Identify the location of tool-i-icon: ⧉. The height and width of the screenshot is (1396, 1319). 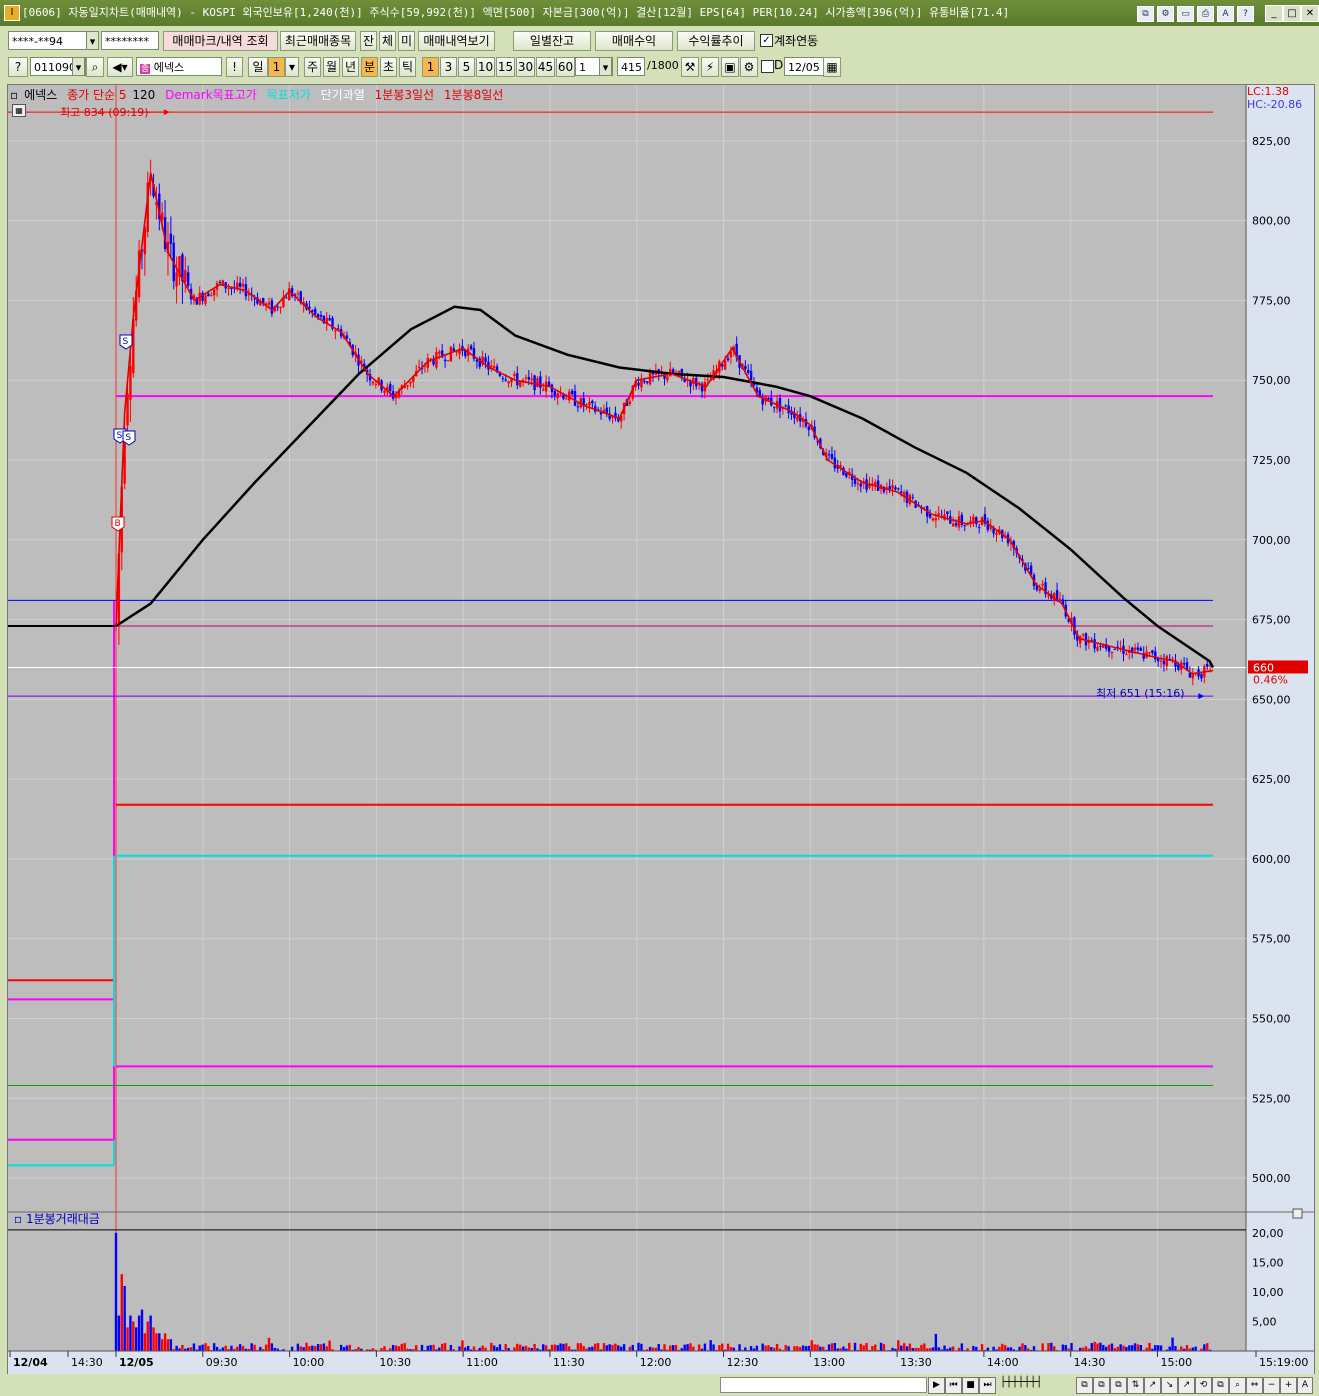
(1220, 1385).